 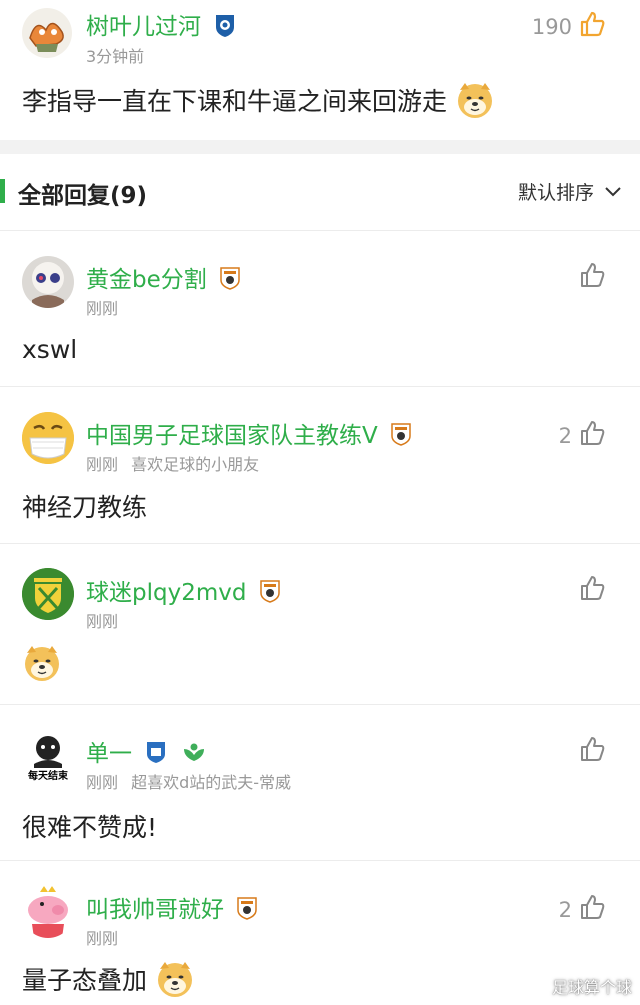 What do you see at coordinates (163, 278) in the screenshot?
I see `username: 黄金be分割` at bounding box center [163, 278].